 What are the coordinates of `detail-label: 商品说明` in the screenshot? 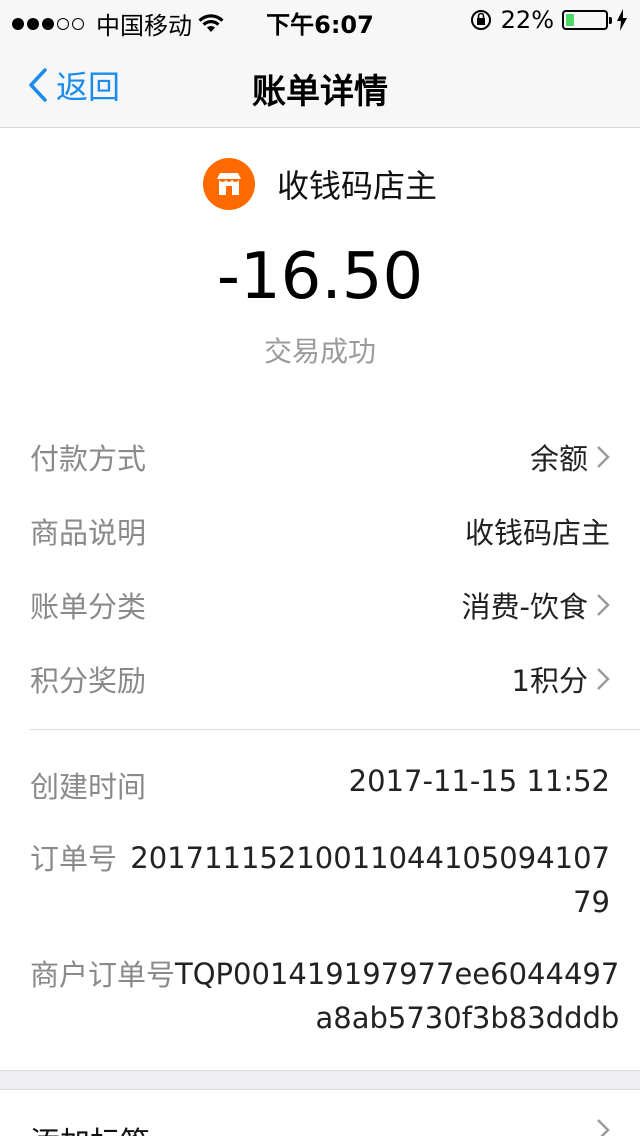 It's located at (88, 533).